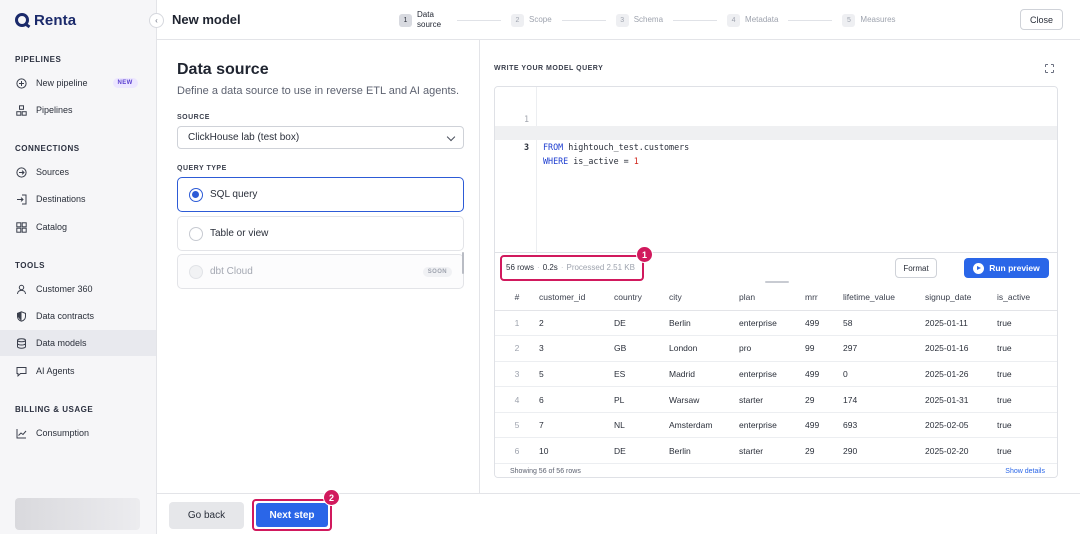 This screenshot has width=1080, height=534. I want to click on sidebar-item-label: New pipeline, so click(62, 83).